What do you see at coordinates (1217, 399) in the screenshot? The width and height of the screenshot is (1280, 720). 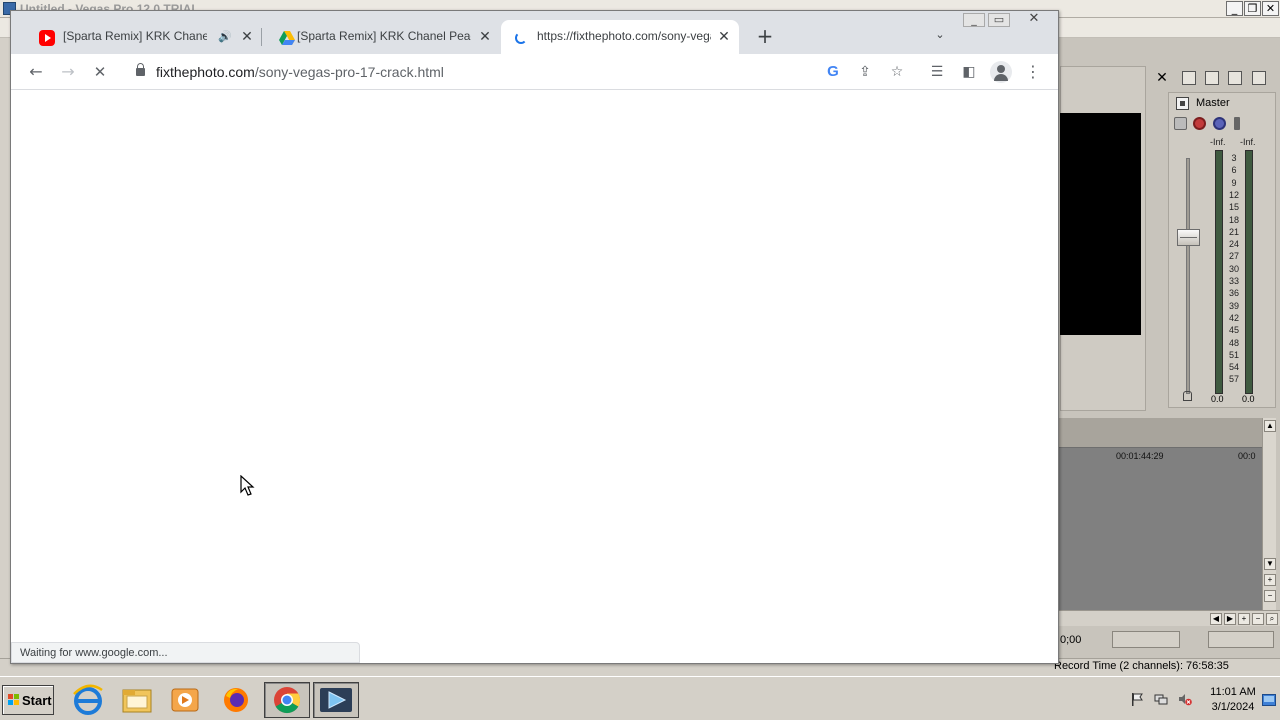 I see `meter-value-left: 0.0` at bounding box center [1217, 399].